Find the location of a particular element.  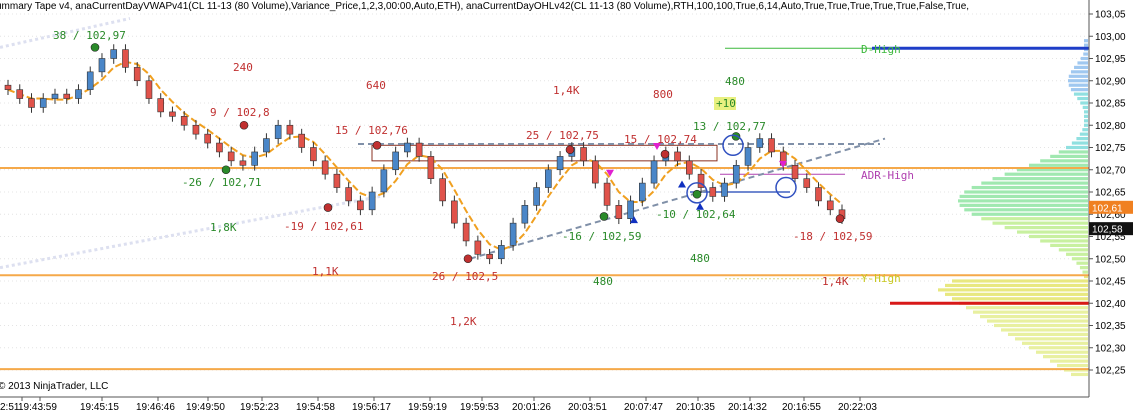

x-tick-label: 19:59:19 is located at coordinates (427, 407).